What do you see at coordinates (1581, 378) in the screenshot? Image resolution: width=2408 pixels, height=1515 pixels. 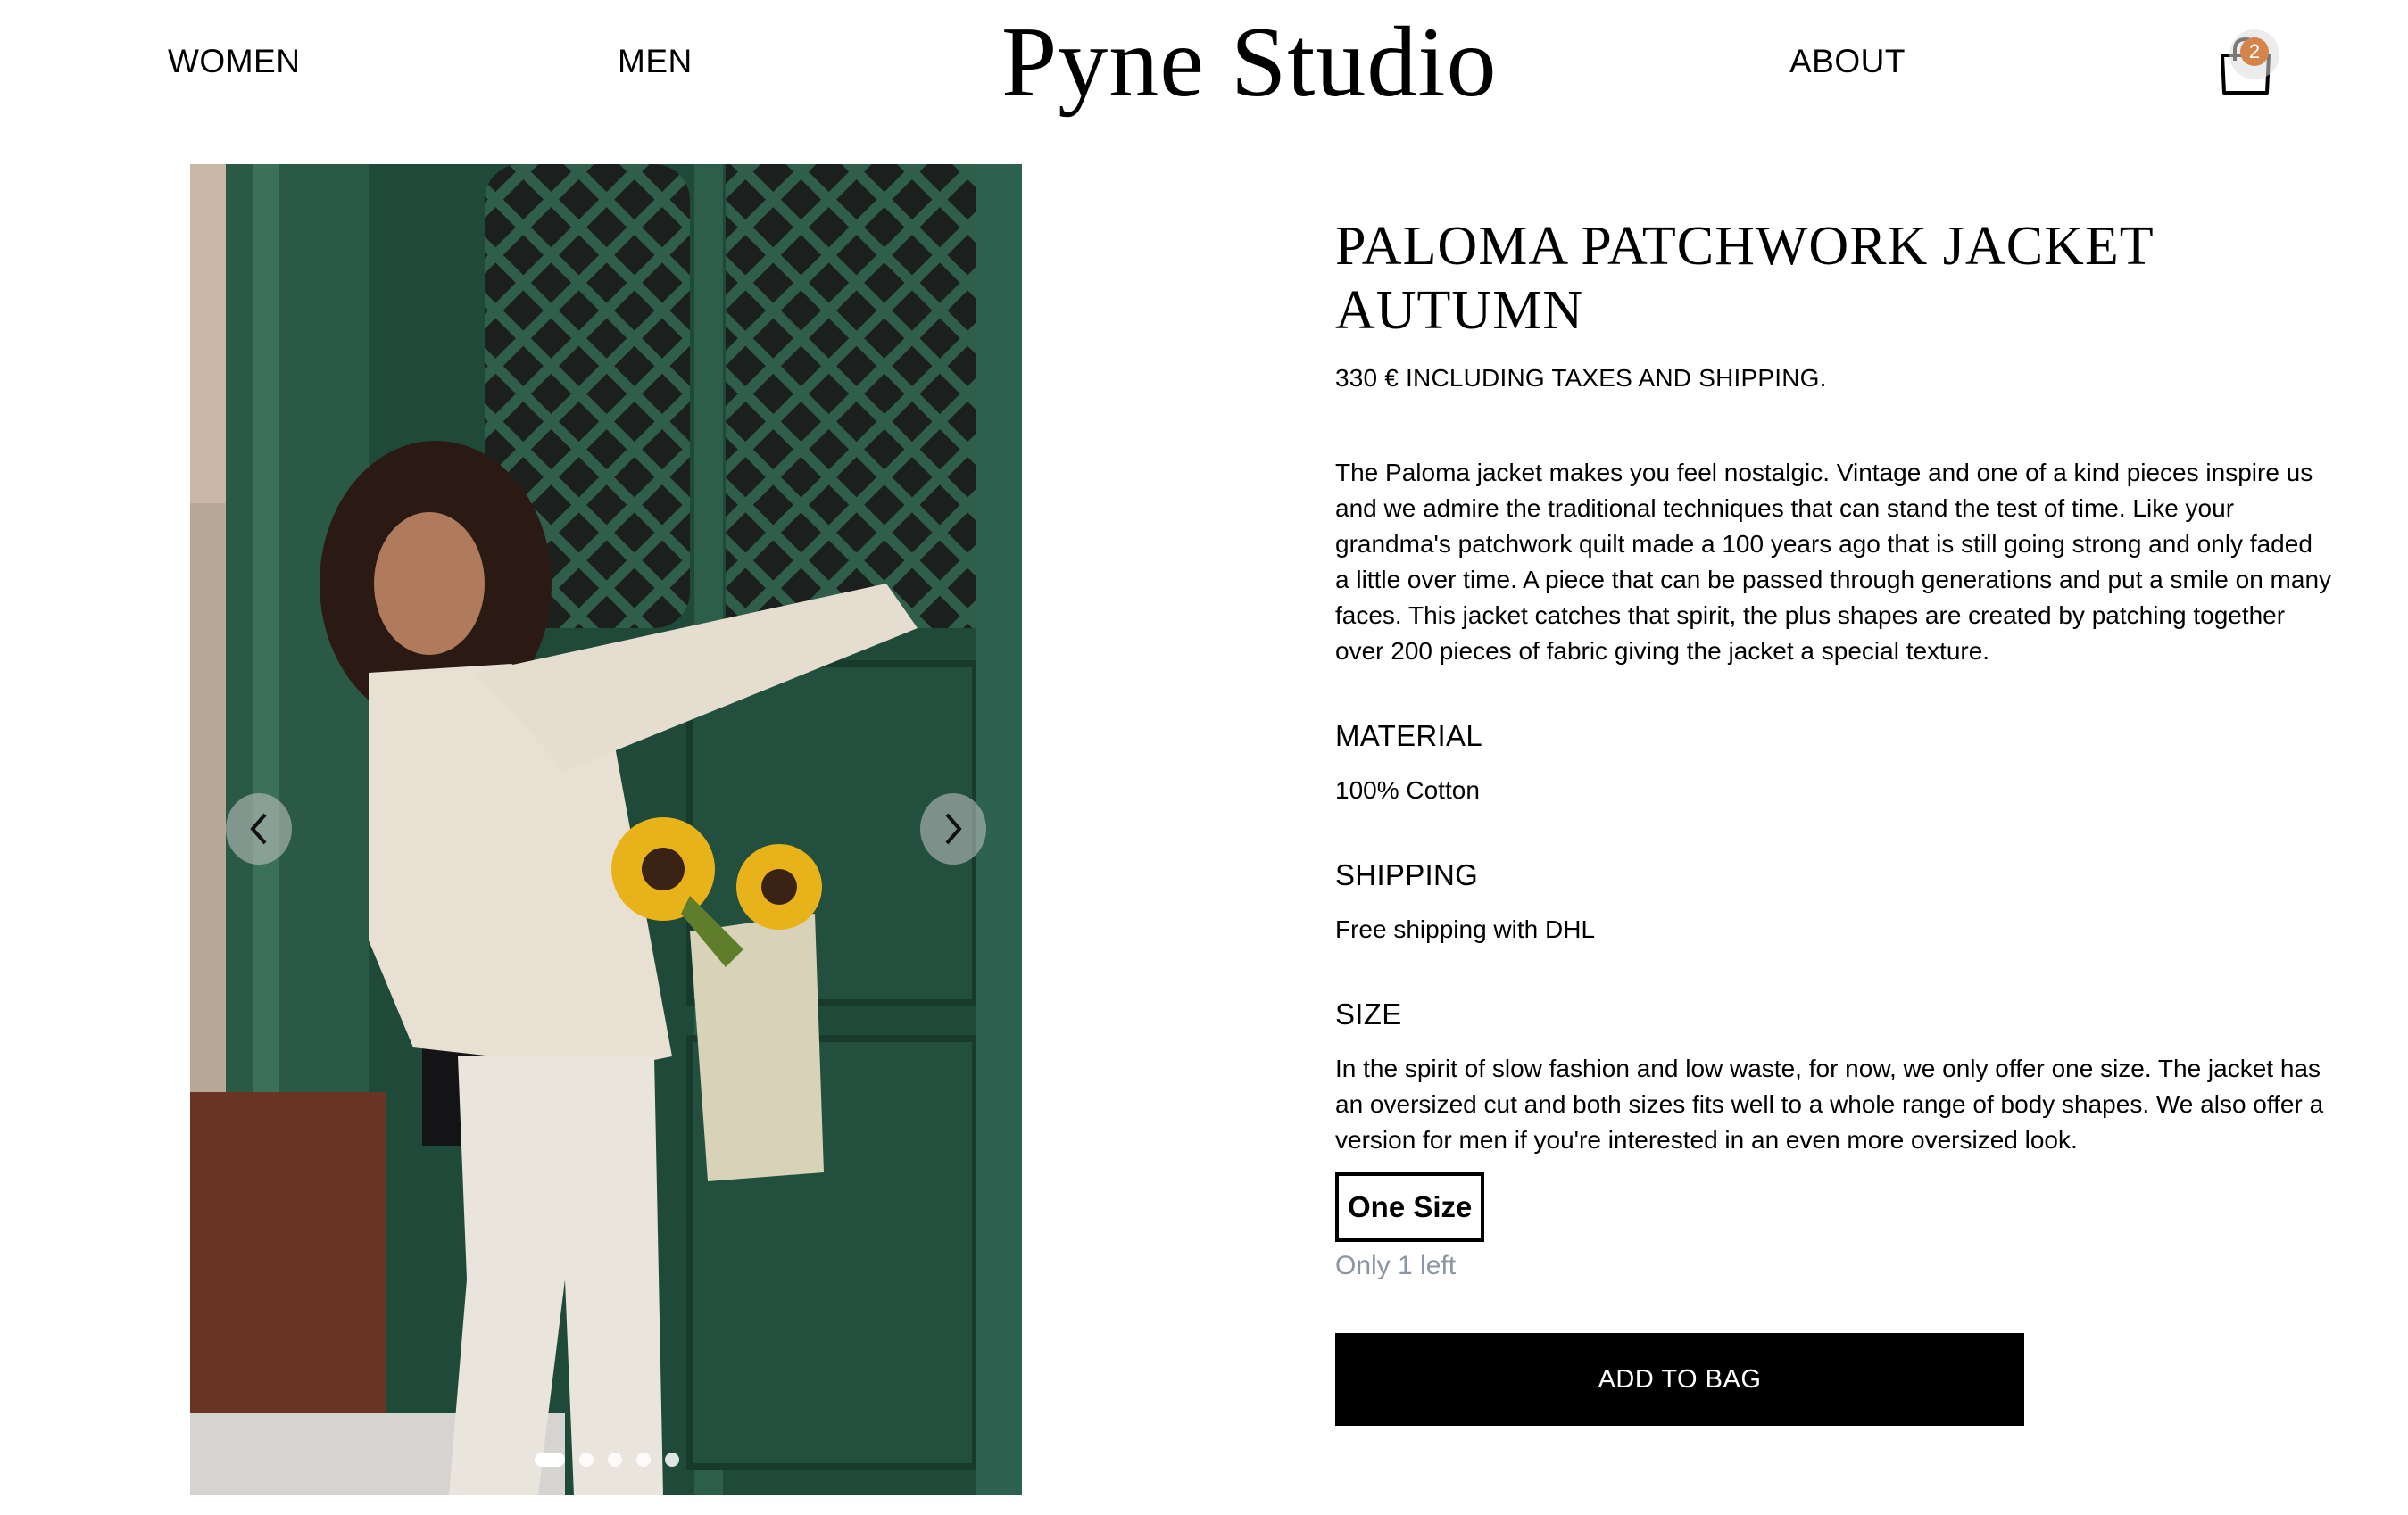 I see `product-price: 330 € INCLUDING TAXES AND SHIPPING.` at bounding box center [1581, 378].